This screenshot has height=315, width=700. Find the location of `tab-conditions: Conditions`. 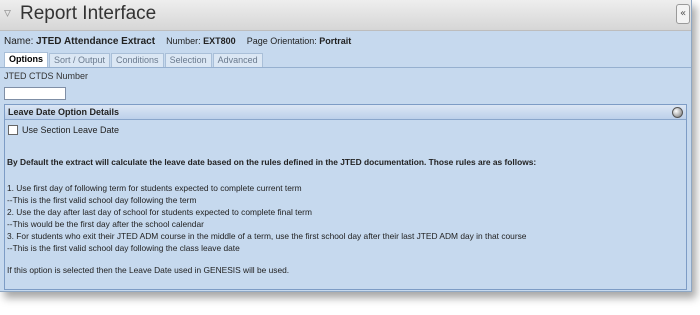

tab-conditions: Conditions is located at coordinates (137, 60).